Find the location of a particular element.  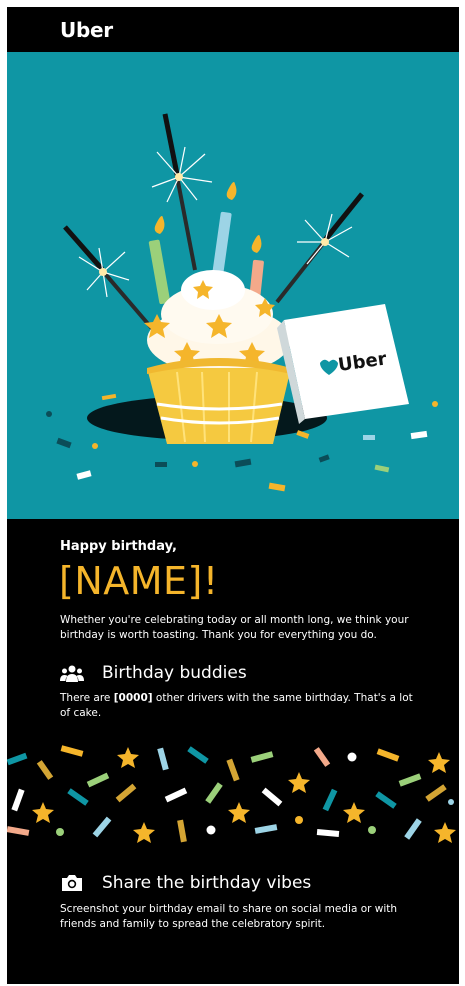

section-title-share: Share the birthday vibes is located at coordinates (207, 883).